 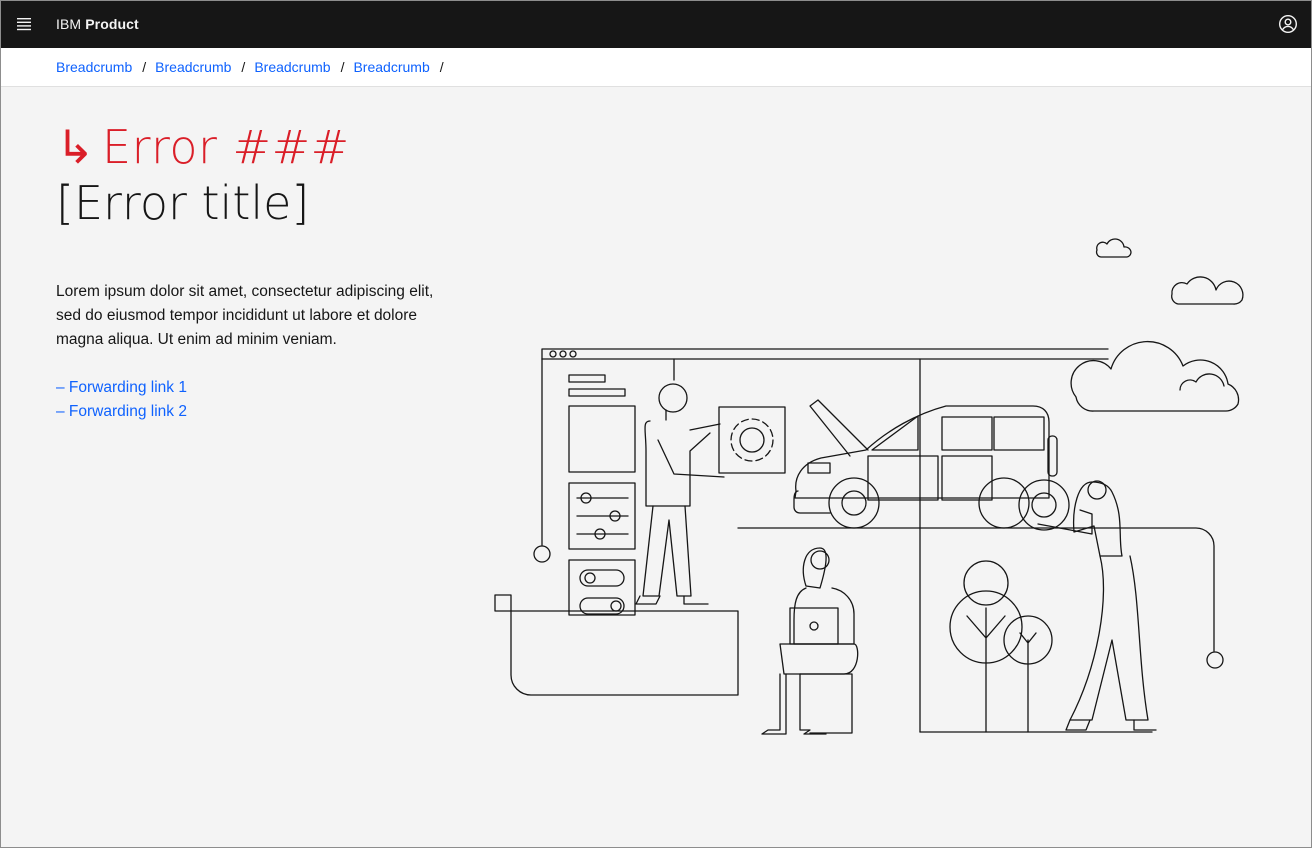 I want to click on error-code: ↳ Error ###, so click(x=203, y=147).